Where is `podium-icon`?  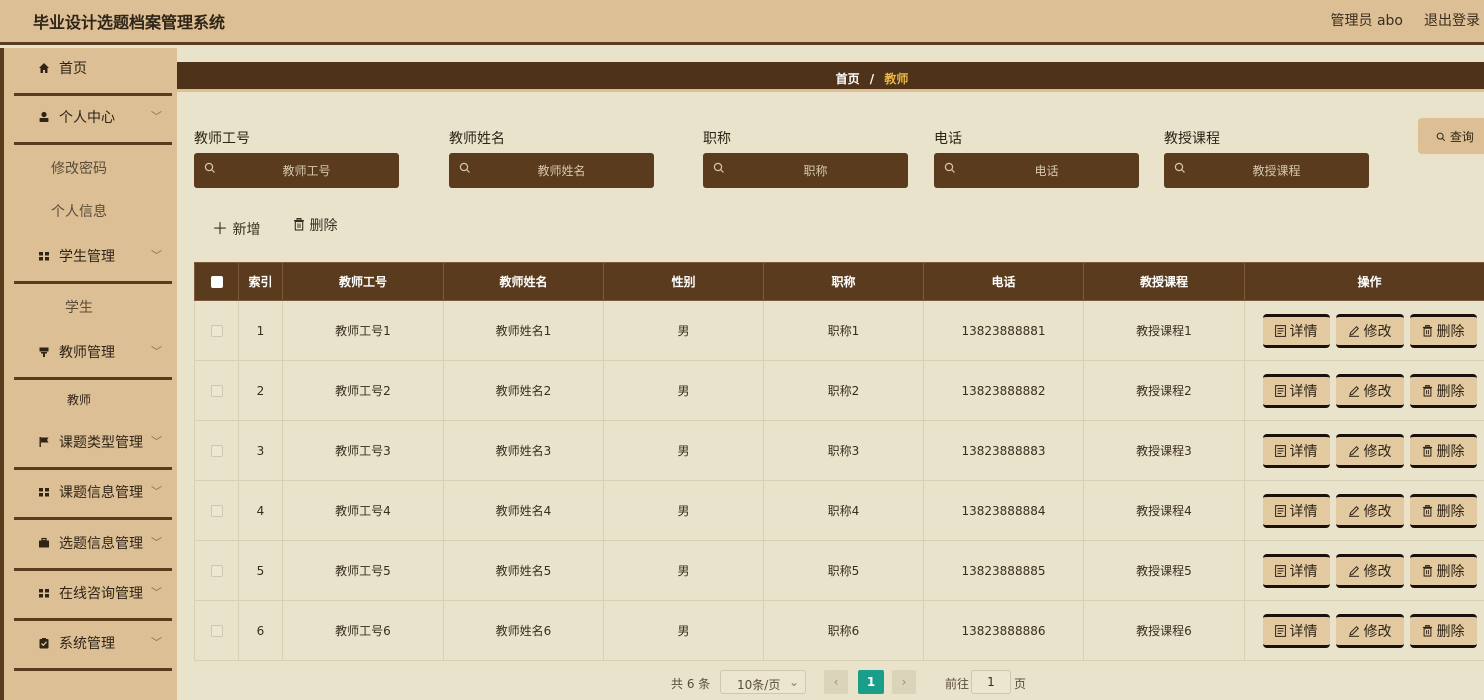 podium-icon is located at coordinates (44, 353).